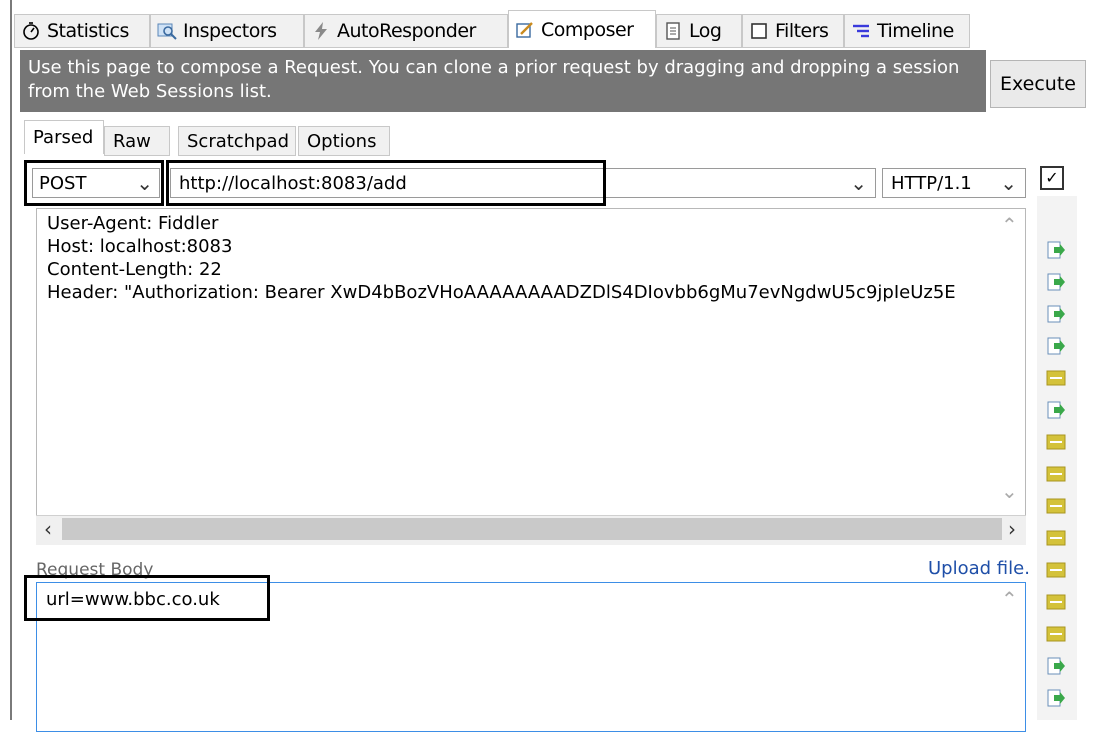 This screenshot has height=732, width=1094. I want to click on tab-label: Log, so click(705, 31).